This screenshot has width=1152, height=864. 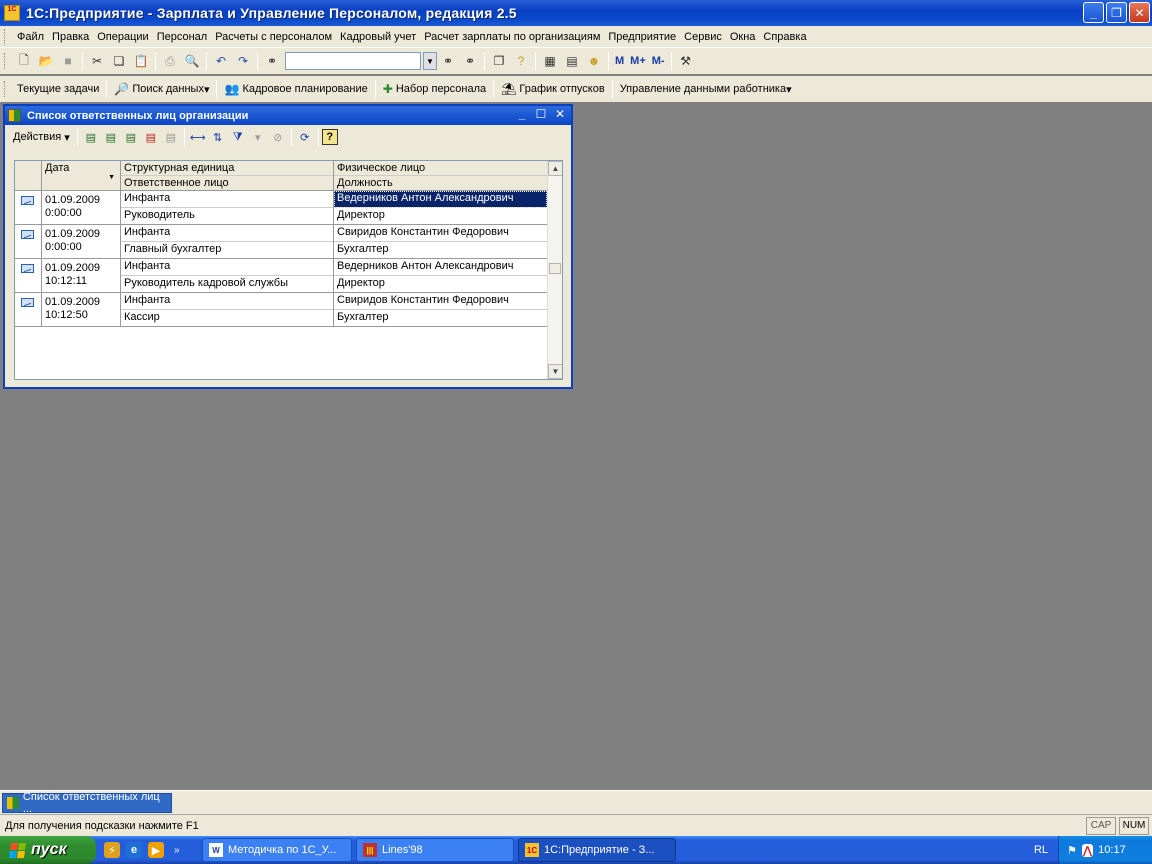 I want to click on taskbar-lines98: ||| Lines'98, so click(x=435, y=850).